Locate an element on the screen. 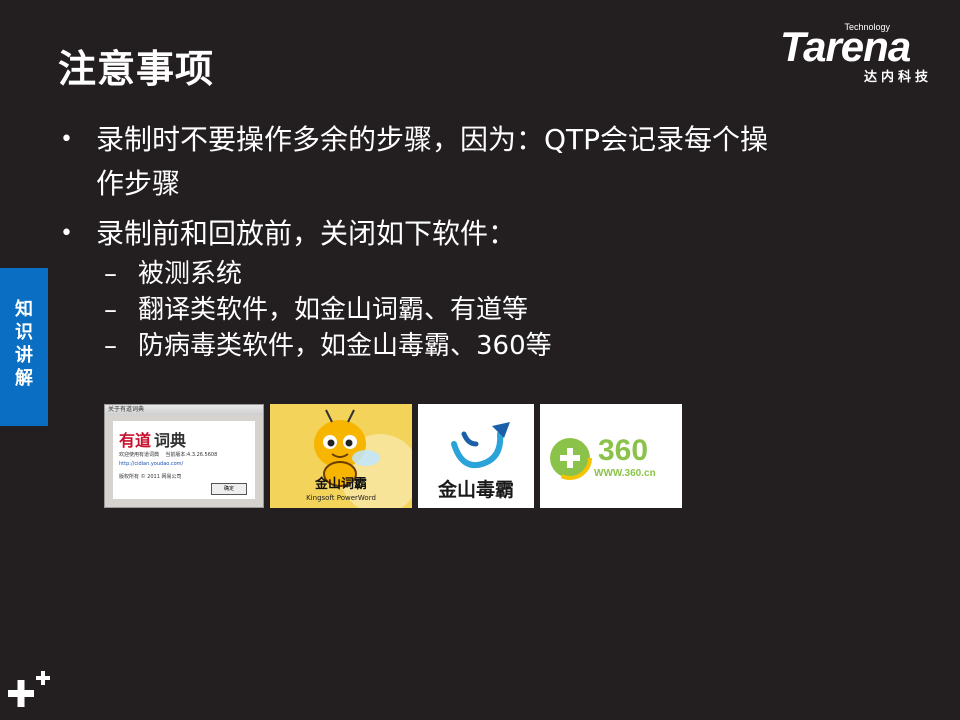 The image size is (960, 720). sub-bullet-item: – 被测系统 is located at coordinates (475, 274).